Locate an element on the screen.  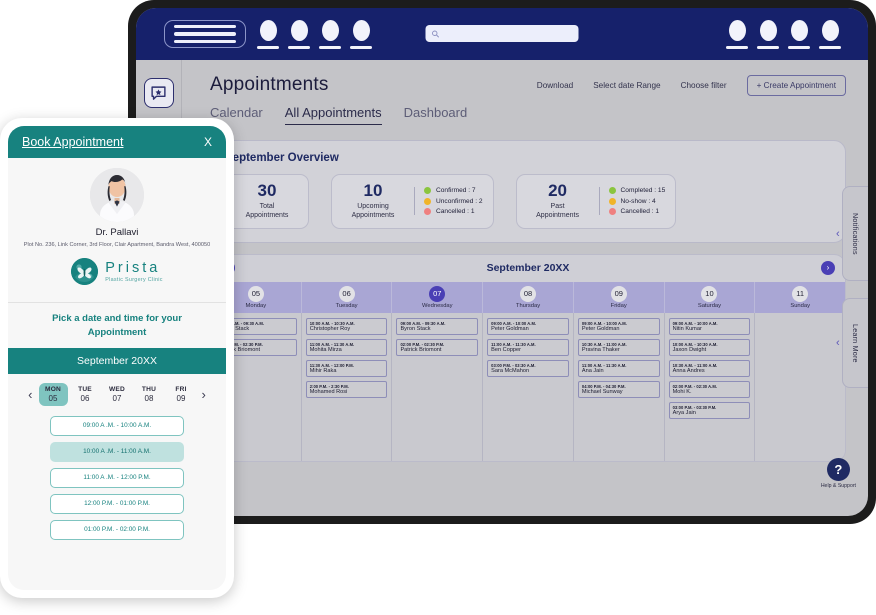
appointment-card: 2:00 P.M. - 2:30 P.M. Mohamed Rosi is located at coordinates (346, 389).